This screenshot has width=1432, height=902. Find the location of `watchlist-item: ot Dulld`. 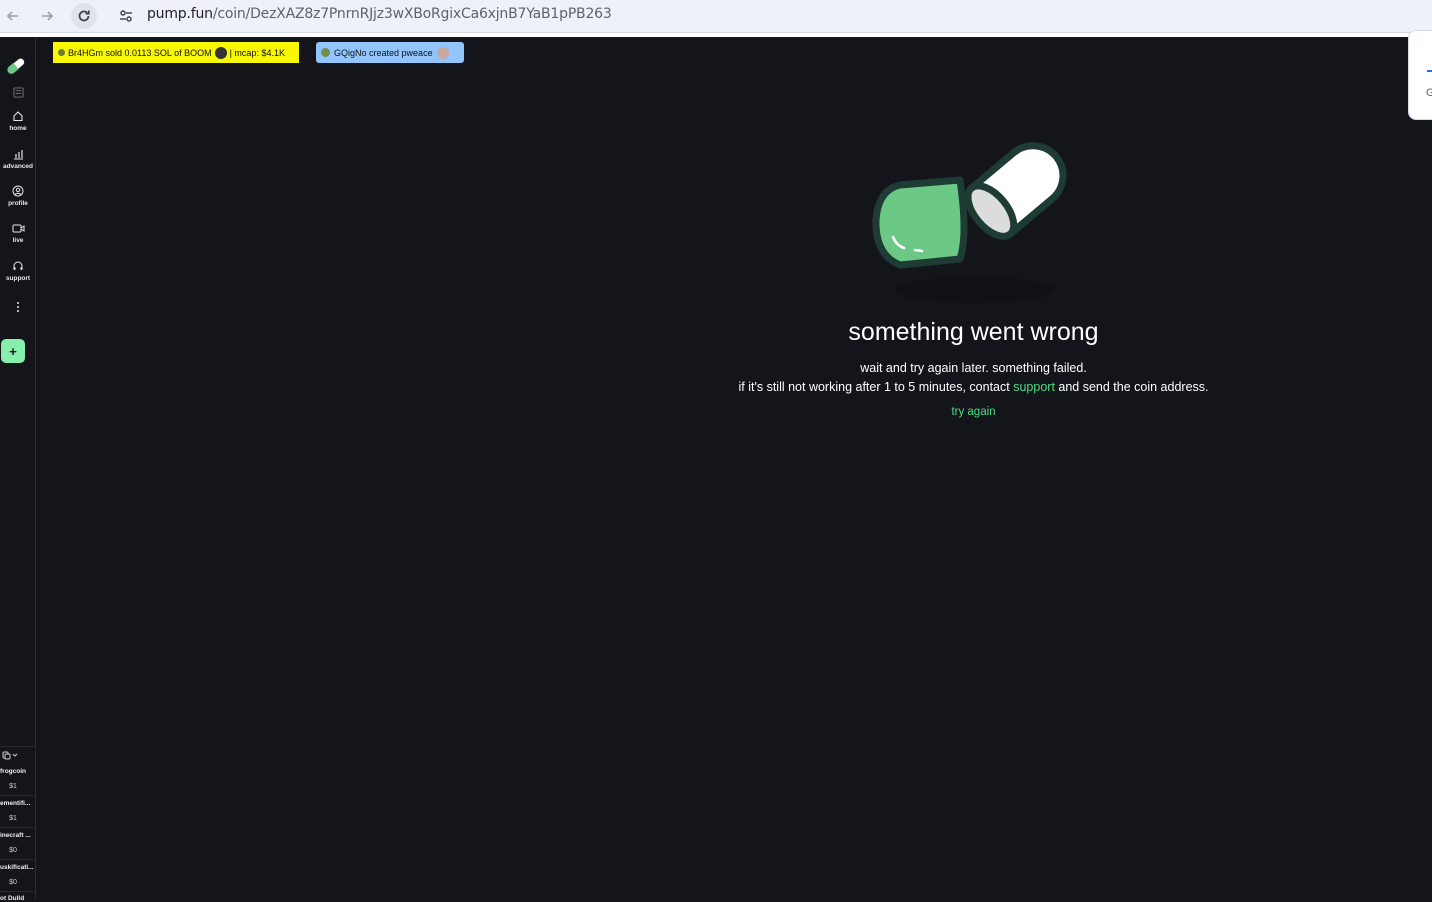

watchlist-item: ot Dulld is located at coordinates (18, 898).